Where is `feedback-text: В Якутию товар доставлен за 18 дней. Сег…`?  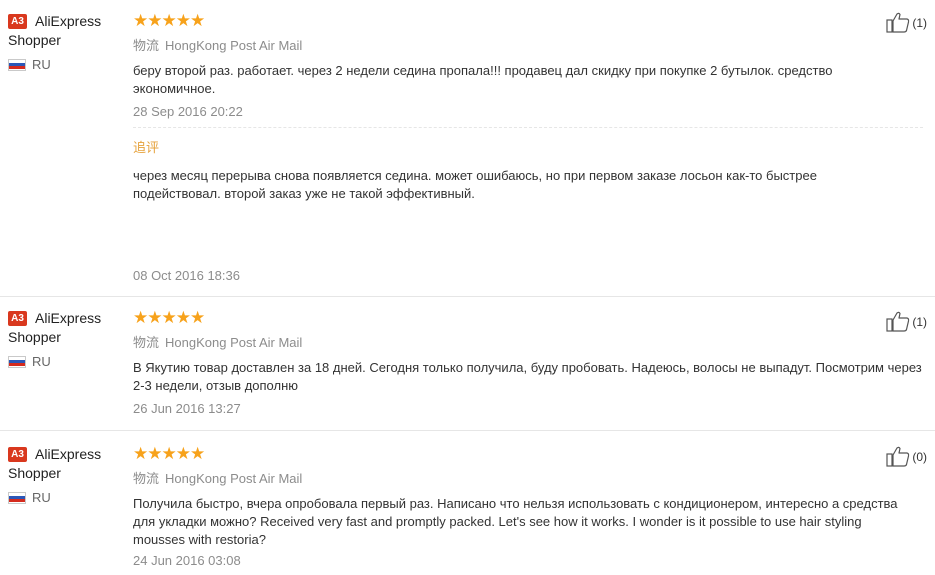
feedback-text: В Якутию товар доставлен за 18 дней. Сег… is located at coordinates (527, 376).